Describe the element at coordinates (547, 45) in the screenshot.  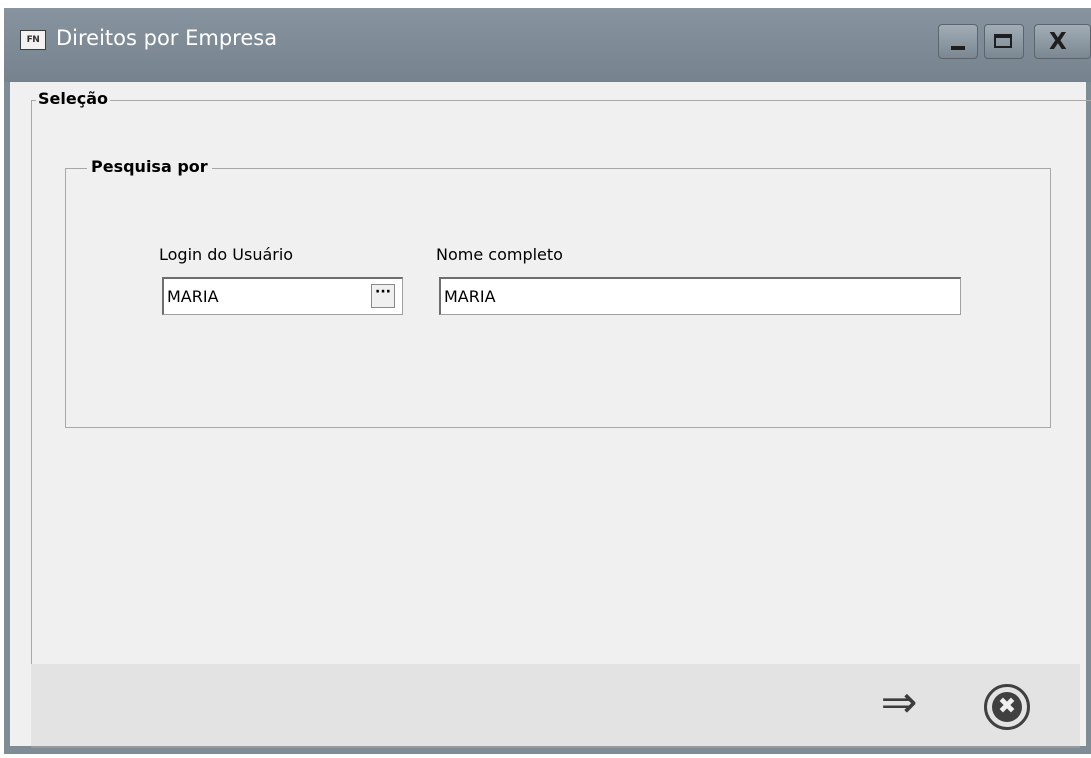
I see `title-bar: FN Direitos por Empresa X` at that location.